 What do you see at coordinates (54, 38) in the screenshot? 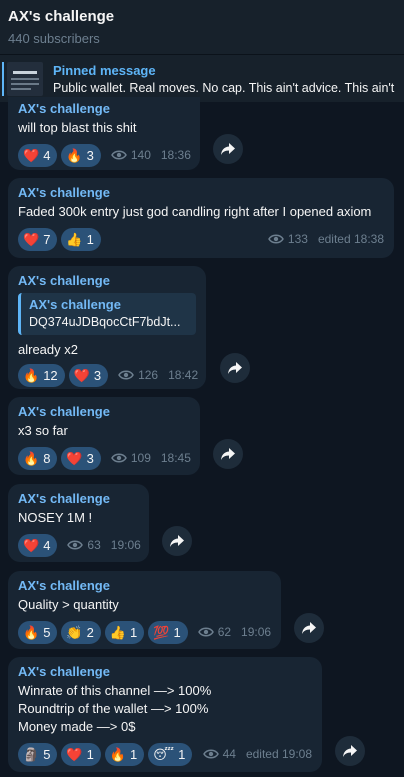
I see `subscriber-count: 440 subscribers` at bounding box center [54, 38].